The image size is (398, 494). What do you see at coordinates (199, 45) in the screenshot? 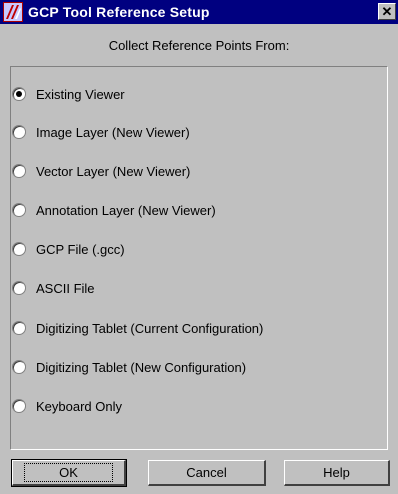
I see `section-heading: Collect Reference Points From:` at bounding box center [199, 45].